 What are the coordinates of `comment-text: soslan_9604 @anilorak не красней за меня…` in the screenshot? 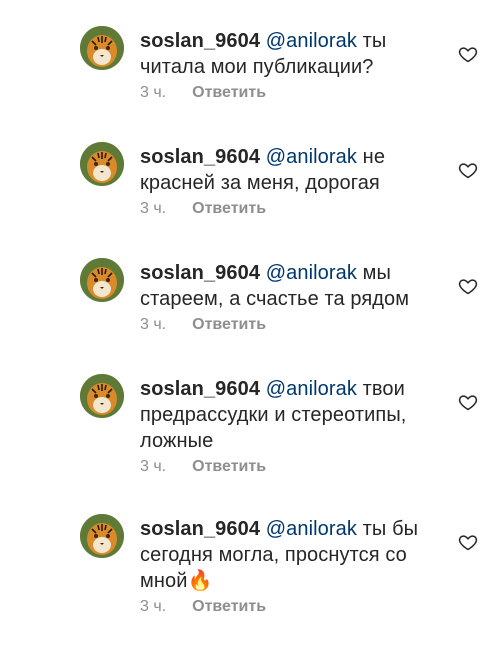 It's located at (290, 170).